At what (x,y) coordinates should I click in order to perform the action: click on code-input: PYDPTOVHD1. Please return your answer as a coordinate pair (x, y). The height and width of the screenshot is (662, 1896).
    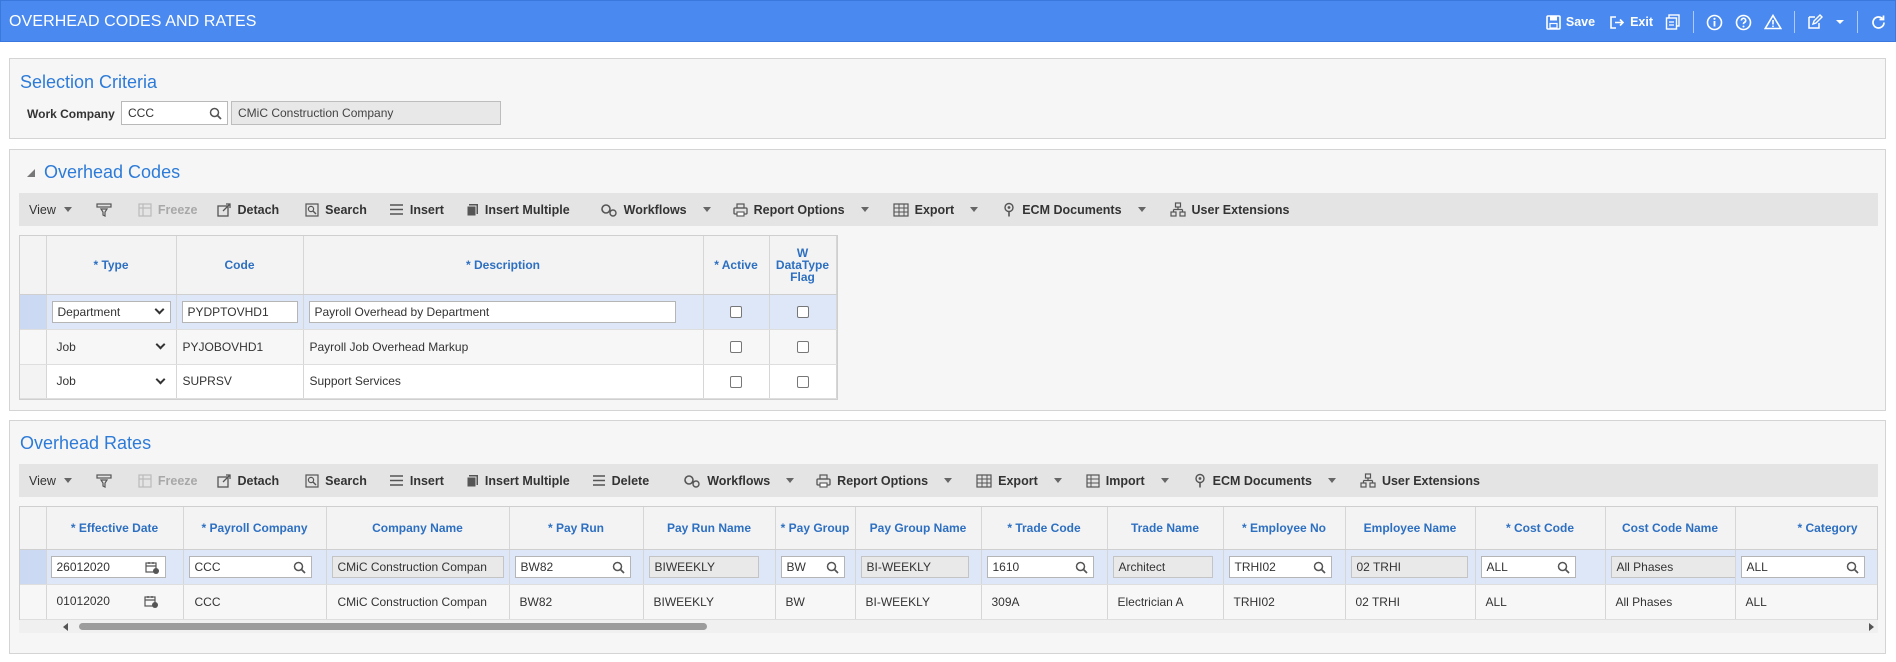
    Looking at the image, I should click on (239, 311).